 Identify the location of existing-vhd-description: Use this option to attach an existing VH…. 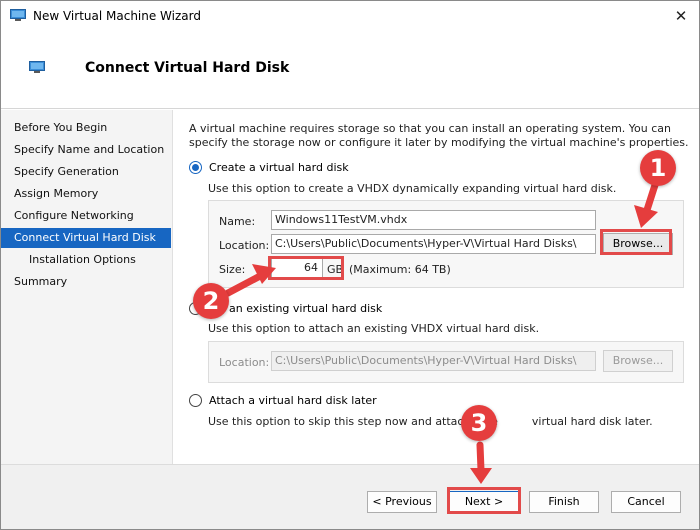
(374, 328).